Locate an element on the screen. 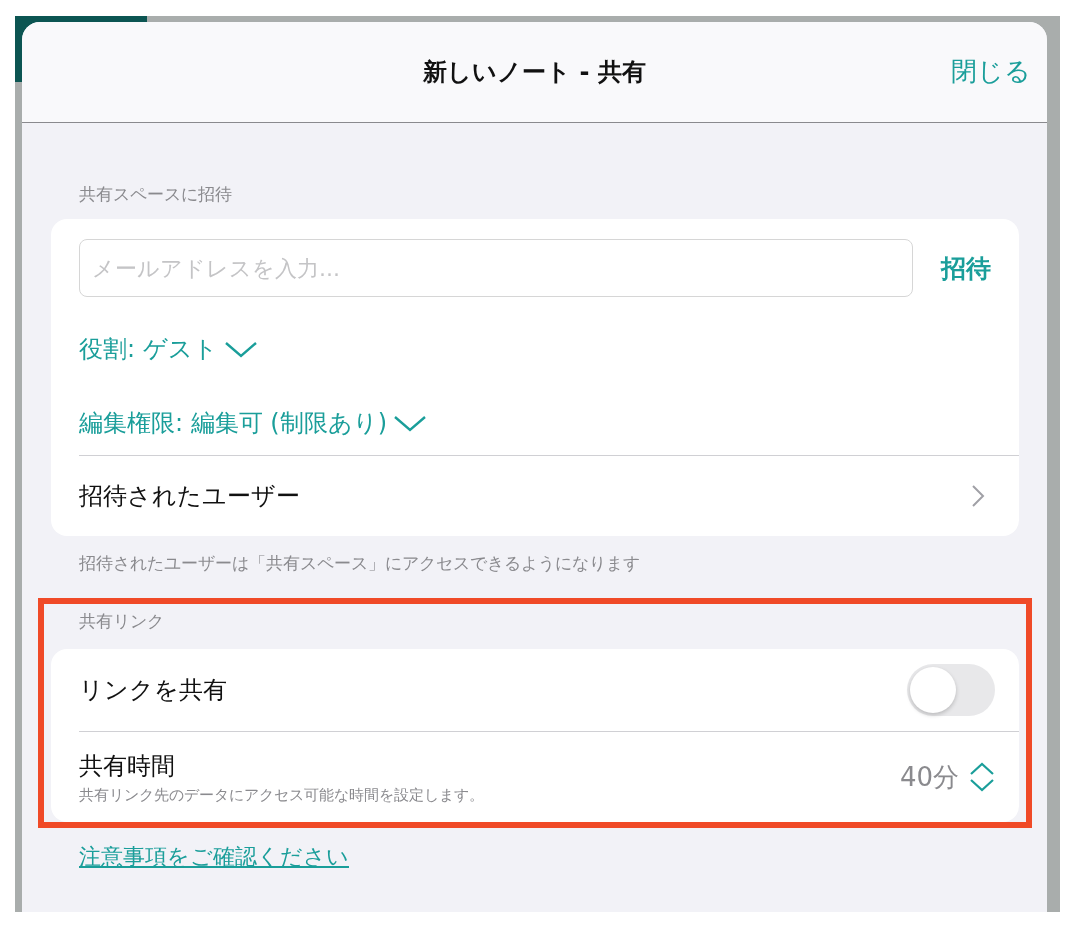  section-footer: 招待されたユーザーは「共有スペース」にアクセスできるようになります is located at coordinates (535, 567).